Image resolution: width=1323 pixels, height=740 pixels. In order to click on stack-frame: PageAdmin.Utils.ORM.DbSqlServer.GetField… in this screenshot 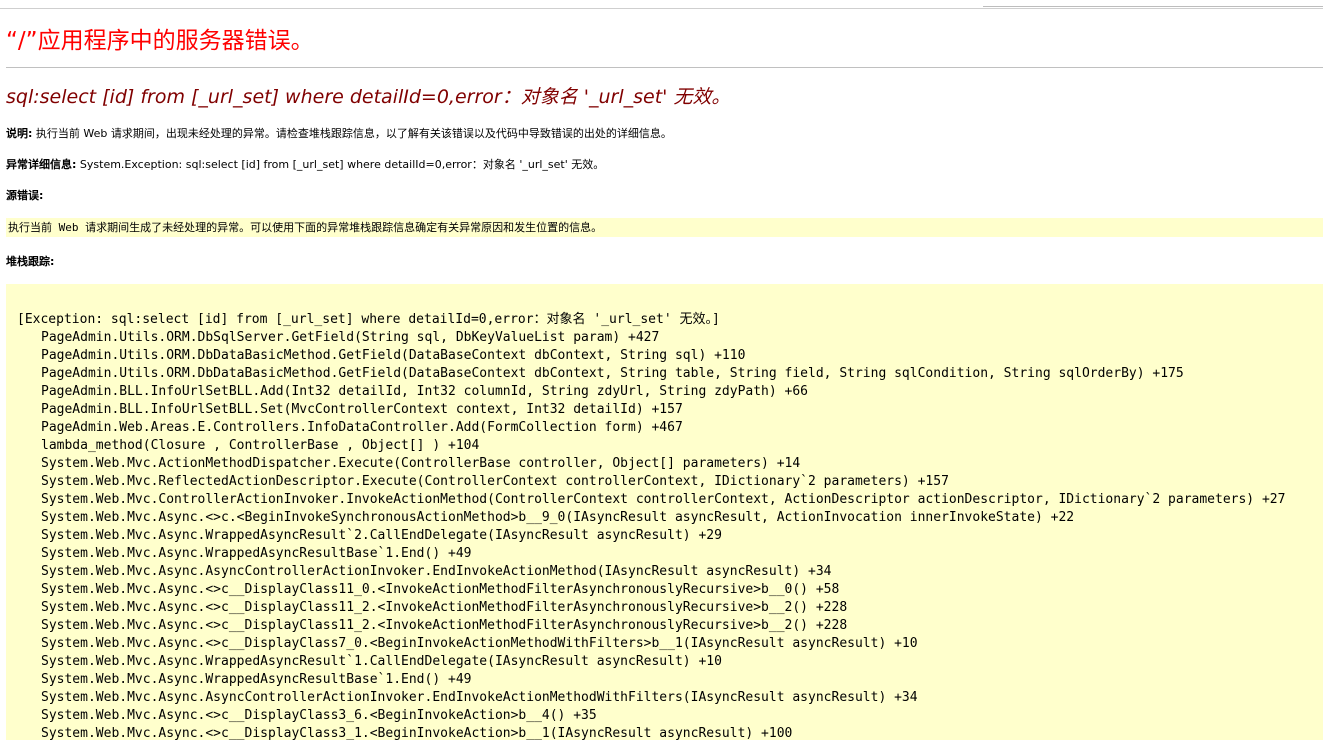, I will do `click(350, 337)`.